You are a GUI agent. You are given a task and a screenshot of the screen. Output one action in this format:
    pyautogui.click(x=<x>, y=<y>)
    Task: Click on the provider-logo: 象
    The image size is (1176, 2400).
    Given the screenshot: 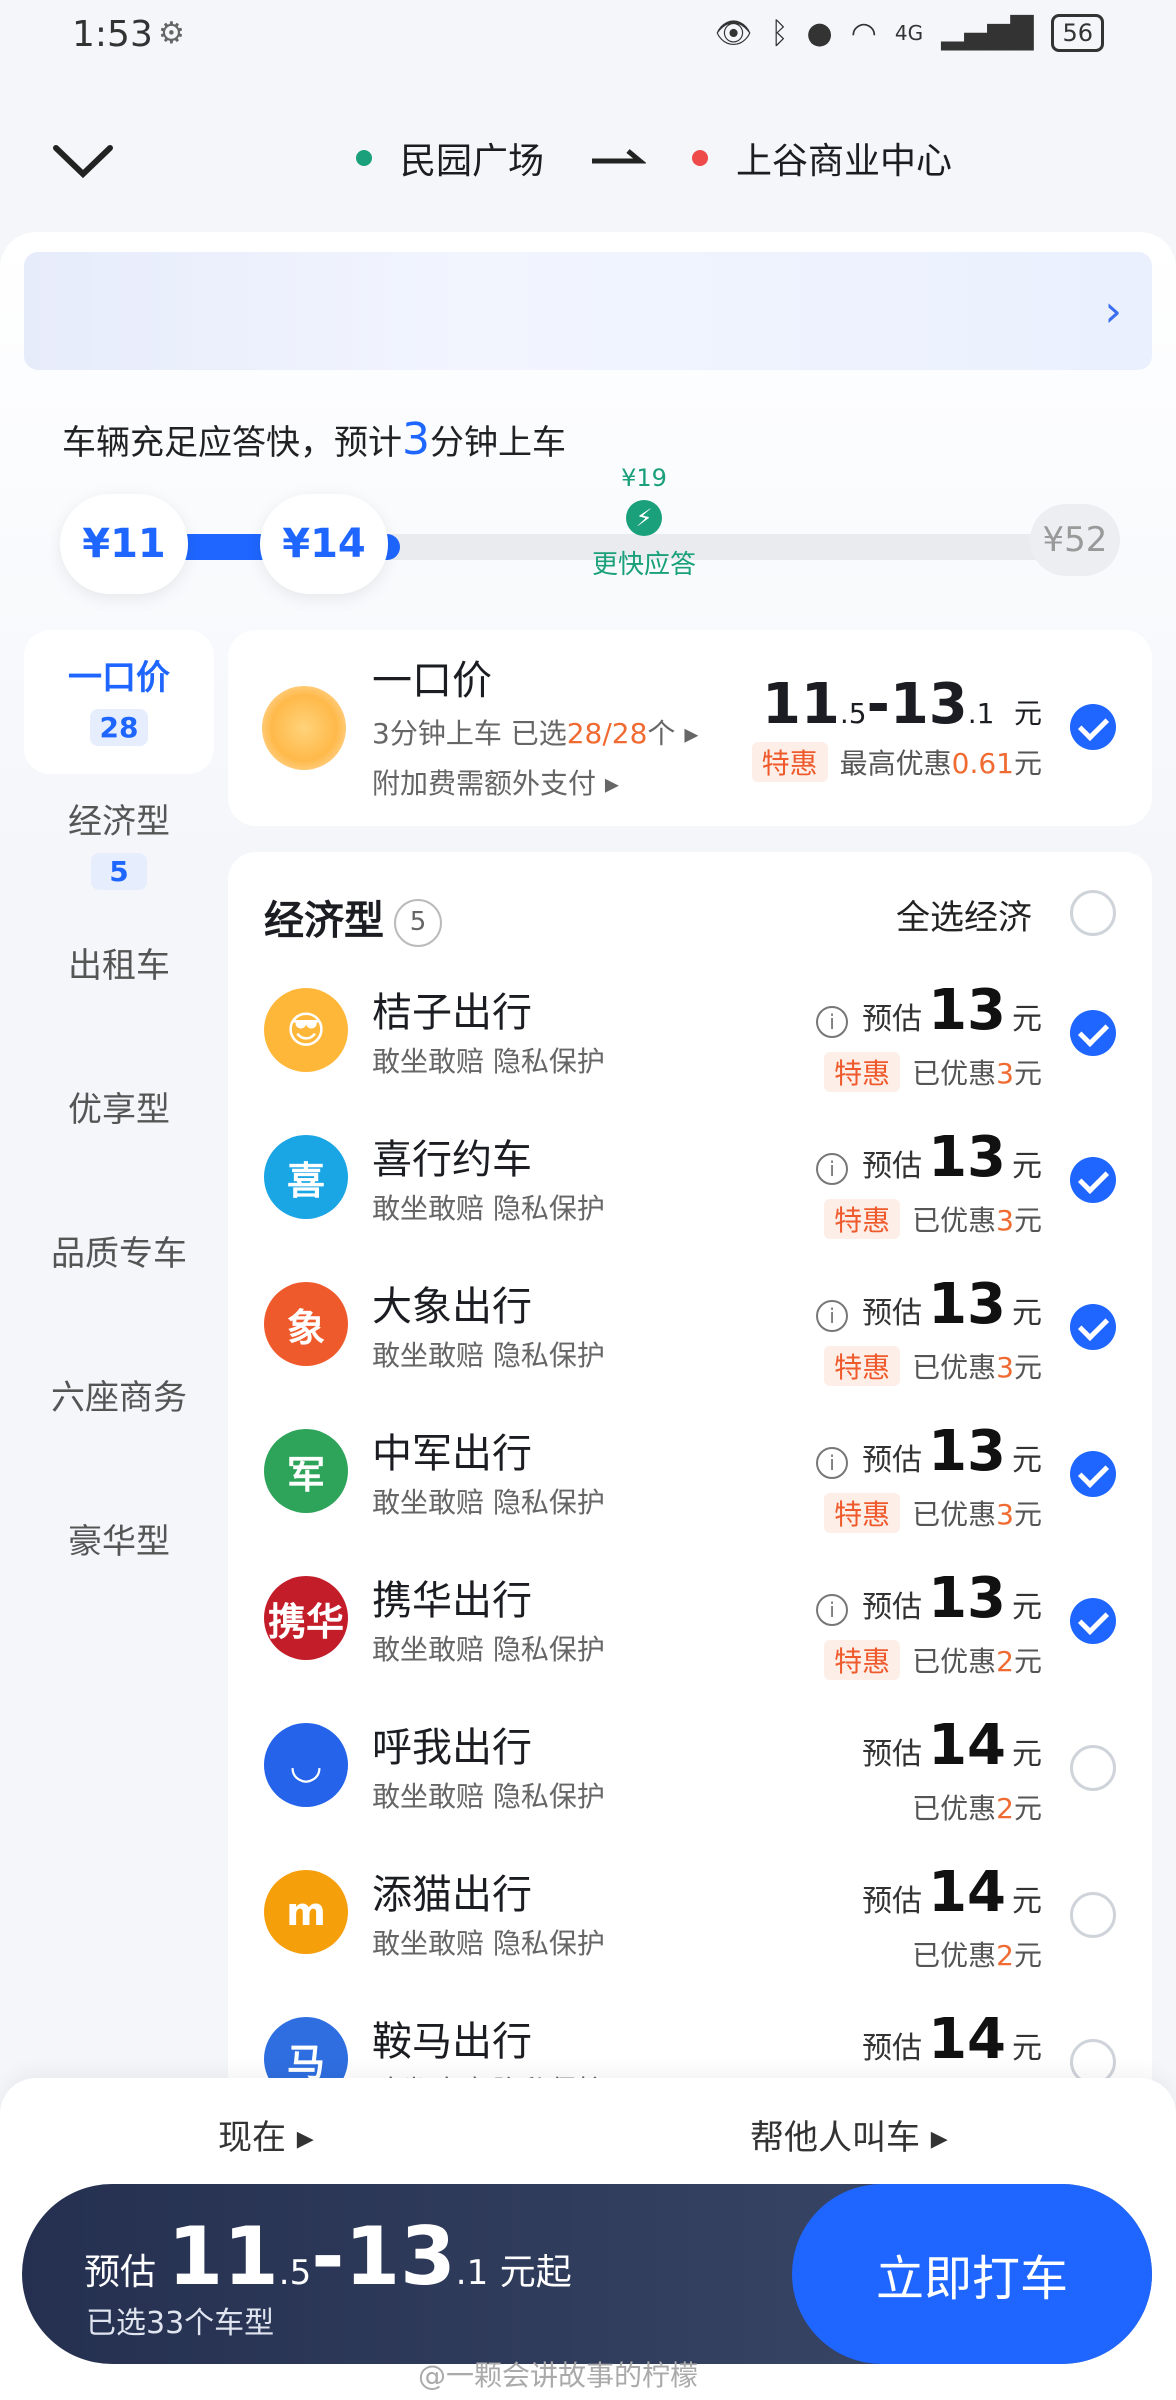 What is the action you would take?
    pyautogui.click(x=306, y=1324)
    